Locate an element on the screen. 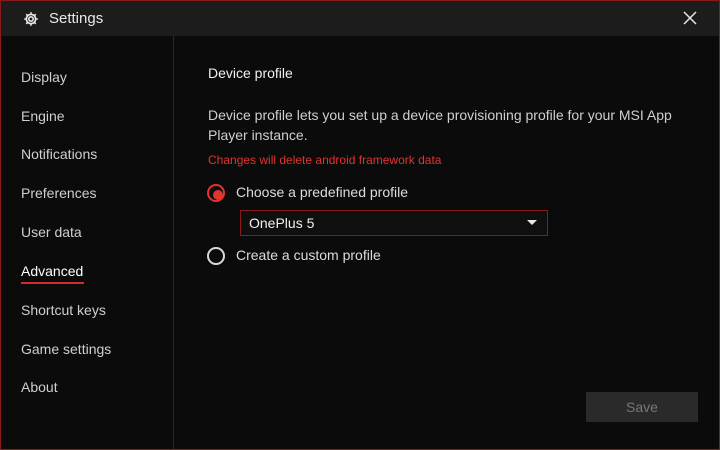  title-bar: Settings is located at coordinates (360, 18).